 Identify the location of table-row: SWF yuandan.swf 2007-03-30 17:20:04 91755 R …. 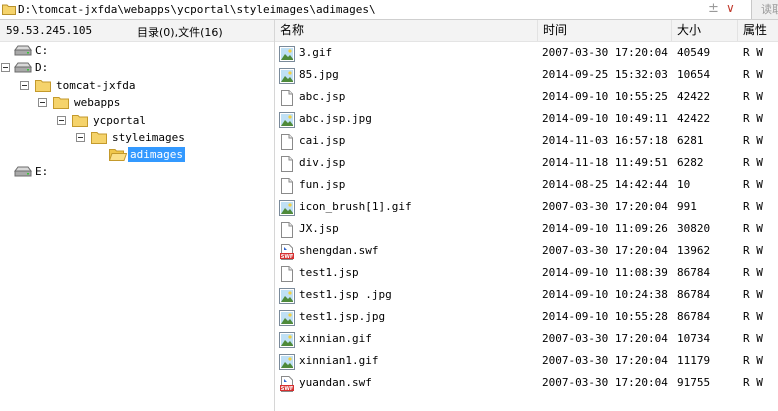
(526, 383).